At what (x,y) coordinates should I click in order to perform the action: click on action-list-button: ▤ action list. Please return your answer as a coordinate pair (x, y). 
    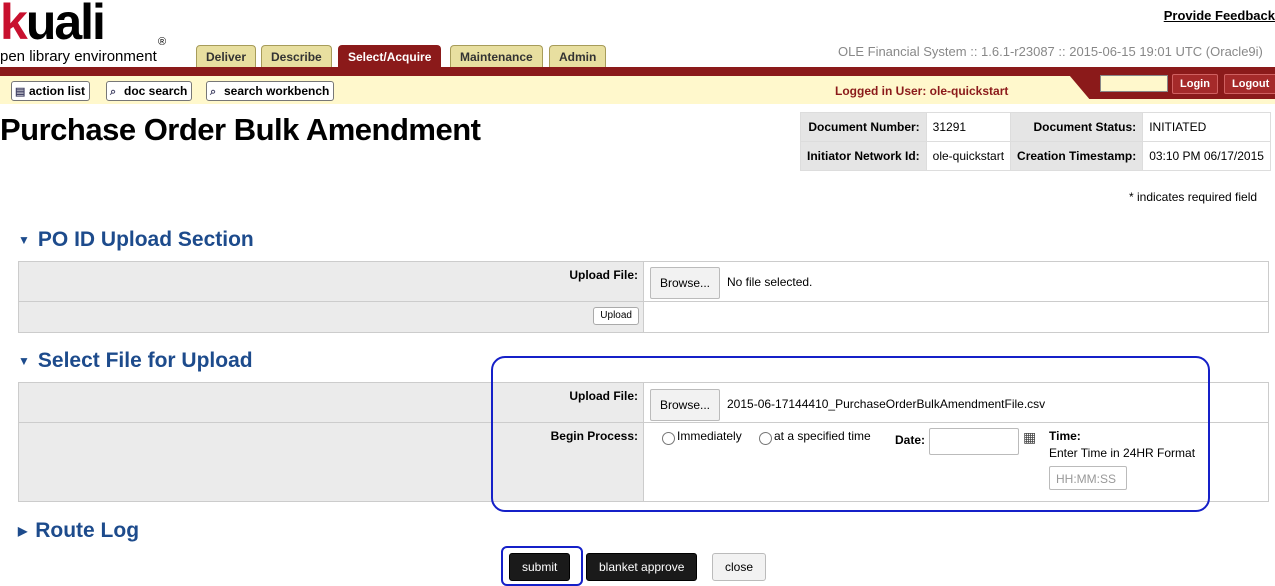
    Looking at the image, I should click on (51, 91).